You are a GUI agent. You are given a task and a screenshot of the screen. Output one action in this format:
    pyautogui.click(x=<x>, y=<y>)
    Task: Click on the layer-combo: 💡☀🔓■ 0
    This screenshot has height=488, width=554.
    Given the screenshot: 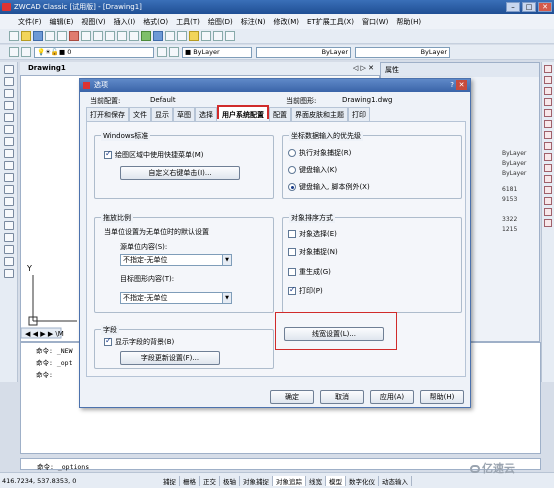 What is the action you would take?
    pyautogui.click(x=94, y=52)
    